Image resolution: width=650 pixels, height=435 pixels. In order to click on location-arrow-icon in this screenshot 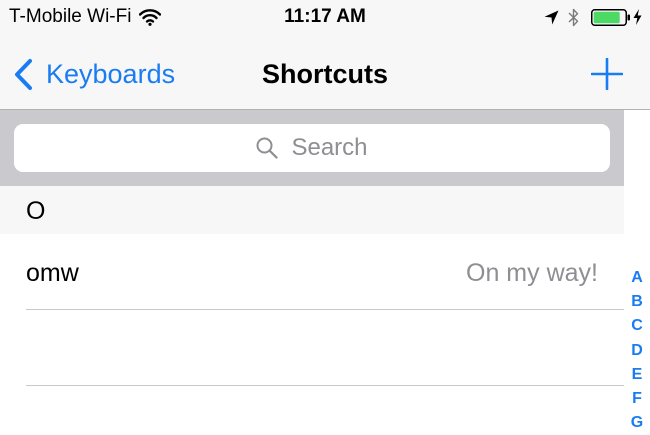, I will do `click(551, 17)`.